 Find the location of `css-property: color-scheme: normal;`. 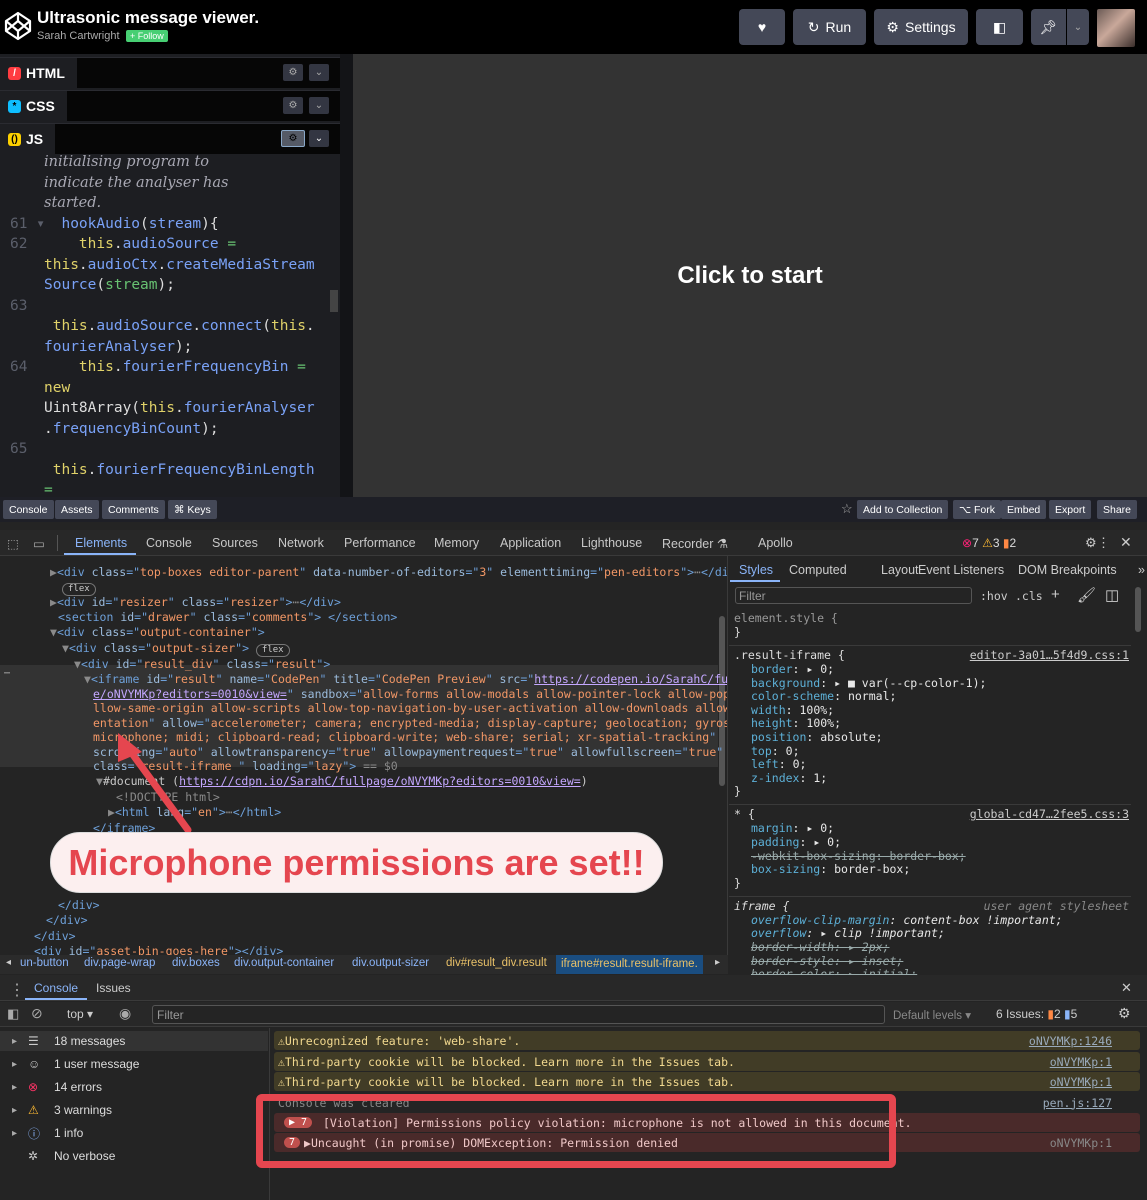

css-property: color-scheme: normal; is located at coordinates (823, 696).